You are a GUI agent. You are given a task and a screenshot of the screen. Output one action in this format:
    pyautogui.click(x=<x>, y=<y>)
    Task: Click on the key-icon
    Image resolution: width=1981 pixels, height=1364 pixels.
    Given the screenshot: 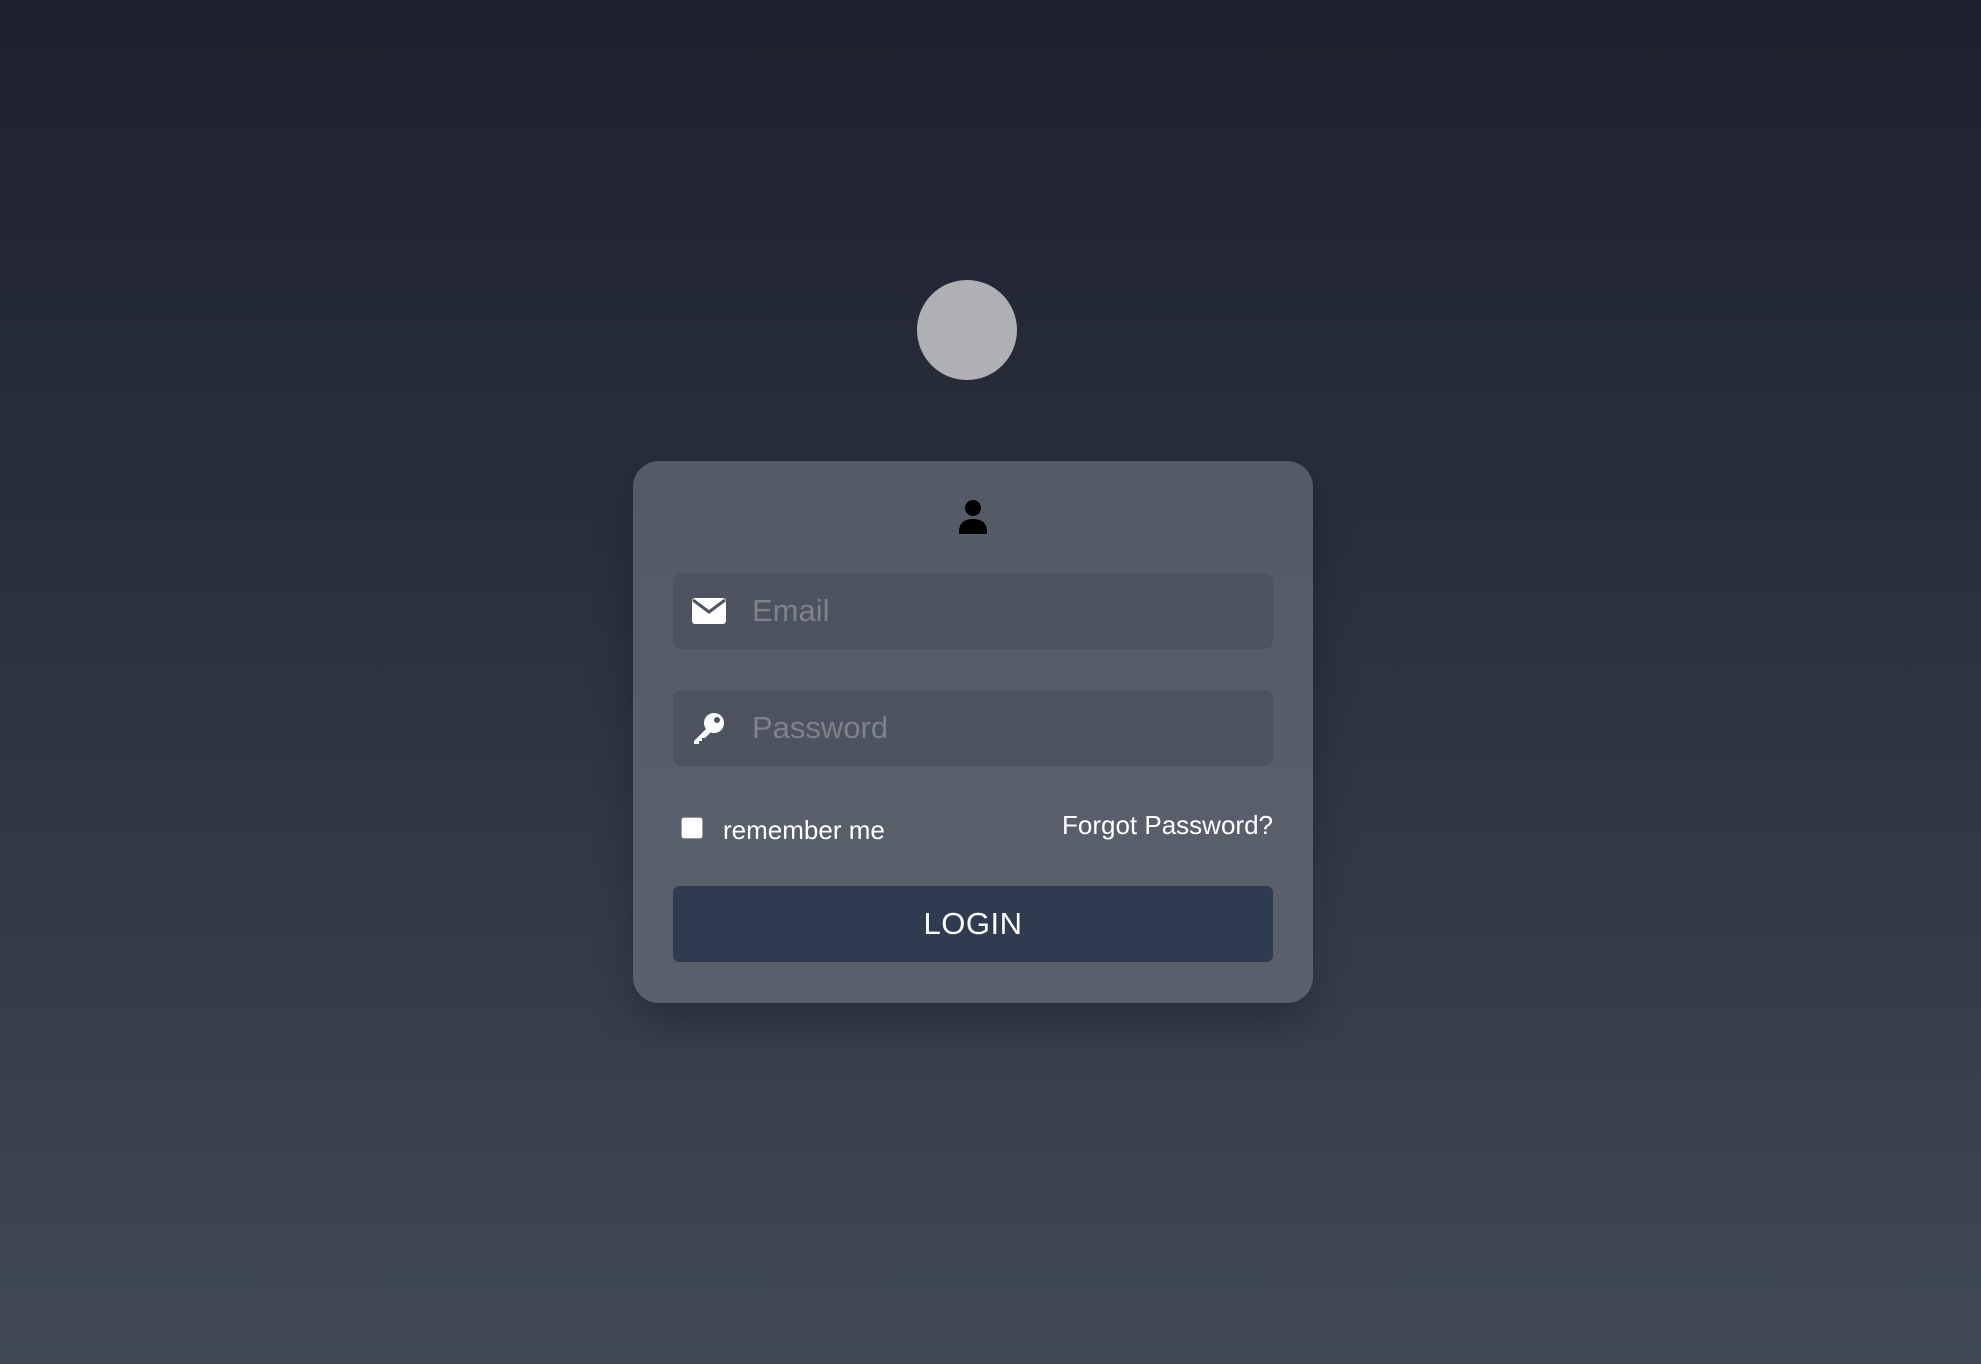 What is the action you would take?
    pyautogui.click(x=709, y=728)
    